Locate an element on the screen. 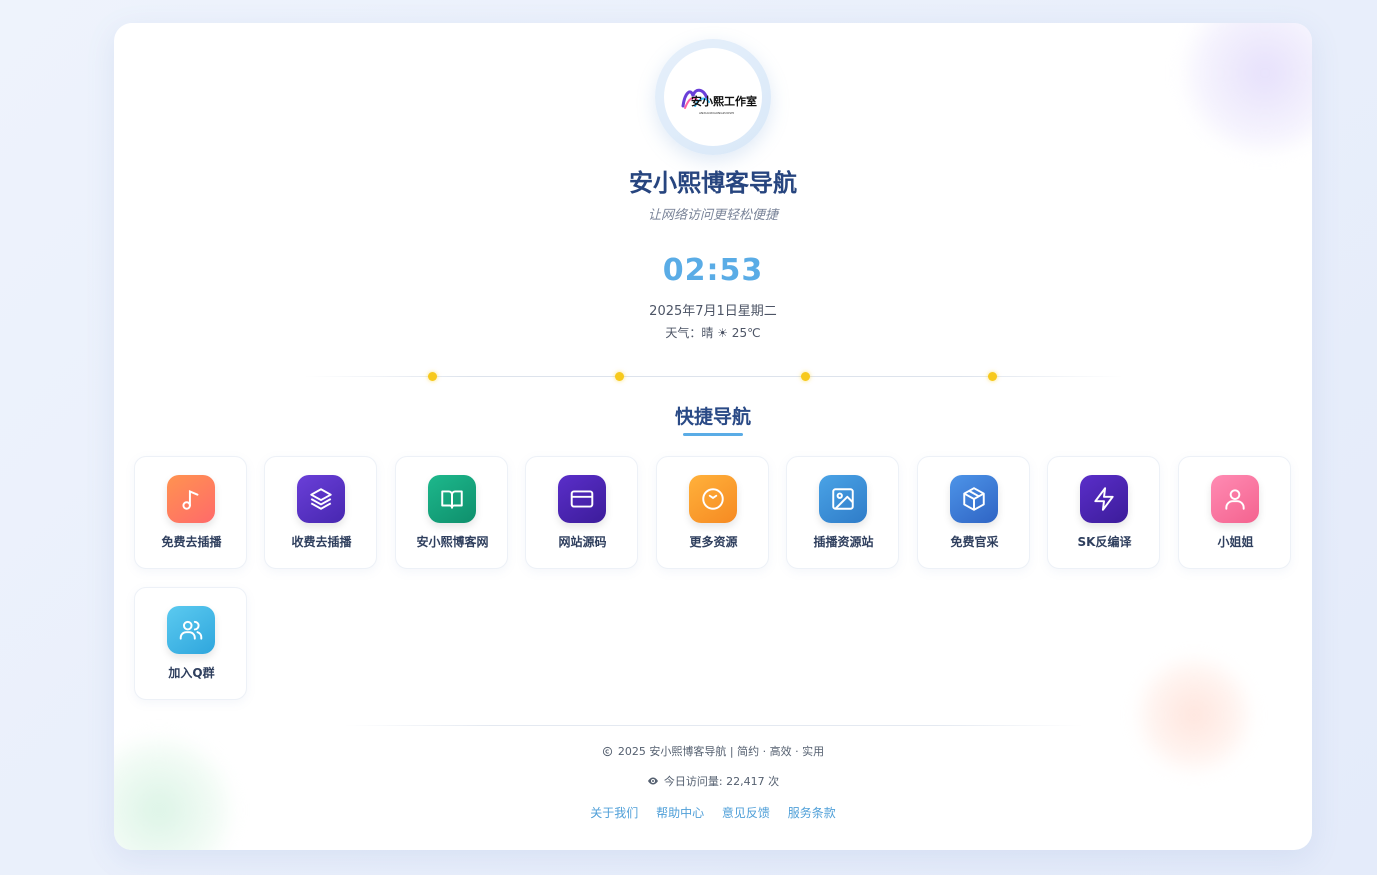  nav-label: 网站源码 is located at coordinates (582, 542).